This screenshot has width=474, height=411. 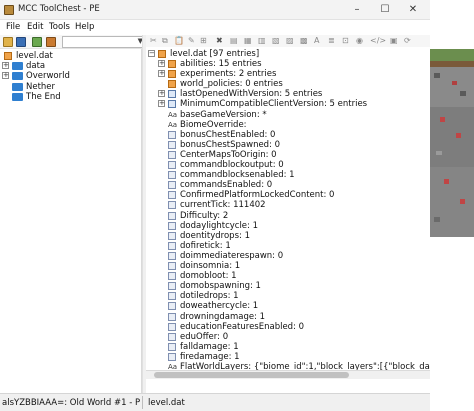 I want to click on entry-label: baseGameVersion: *, so click(x=223, y=114).